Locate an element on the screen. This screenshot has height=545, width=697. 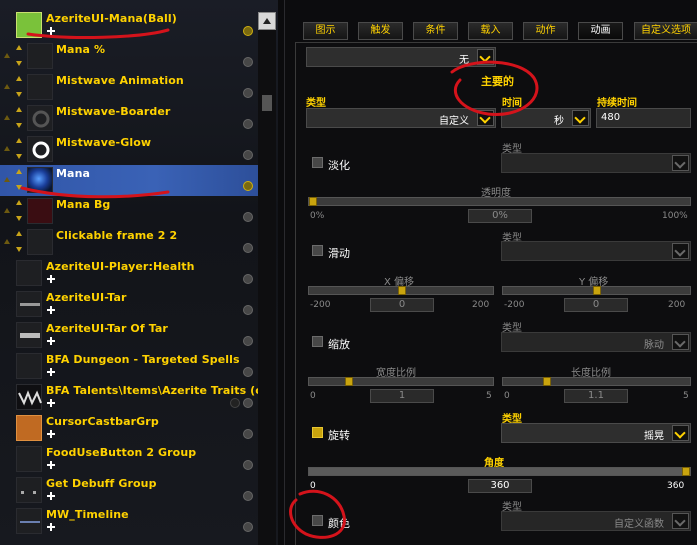
play-icon is located at coordinates (235, 403).